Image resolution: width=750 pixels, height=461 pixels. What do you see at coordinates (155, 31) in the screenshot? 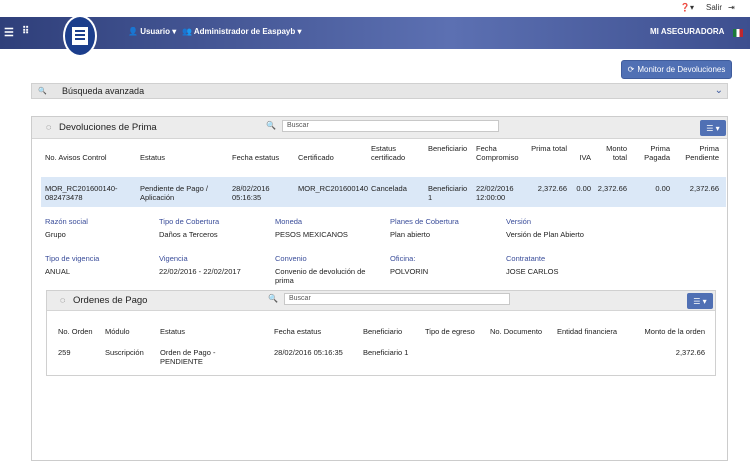
I see `user-menu-label: Usuario` at bounding box center [155, 31].